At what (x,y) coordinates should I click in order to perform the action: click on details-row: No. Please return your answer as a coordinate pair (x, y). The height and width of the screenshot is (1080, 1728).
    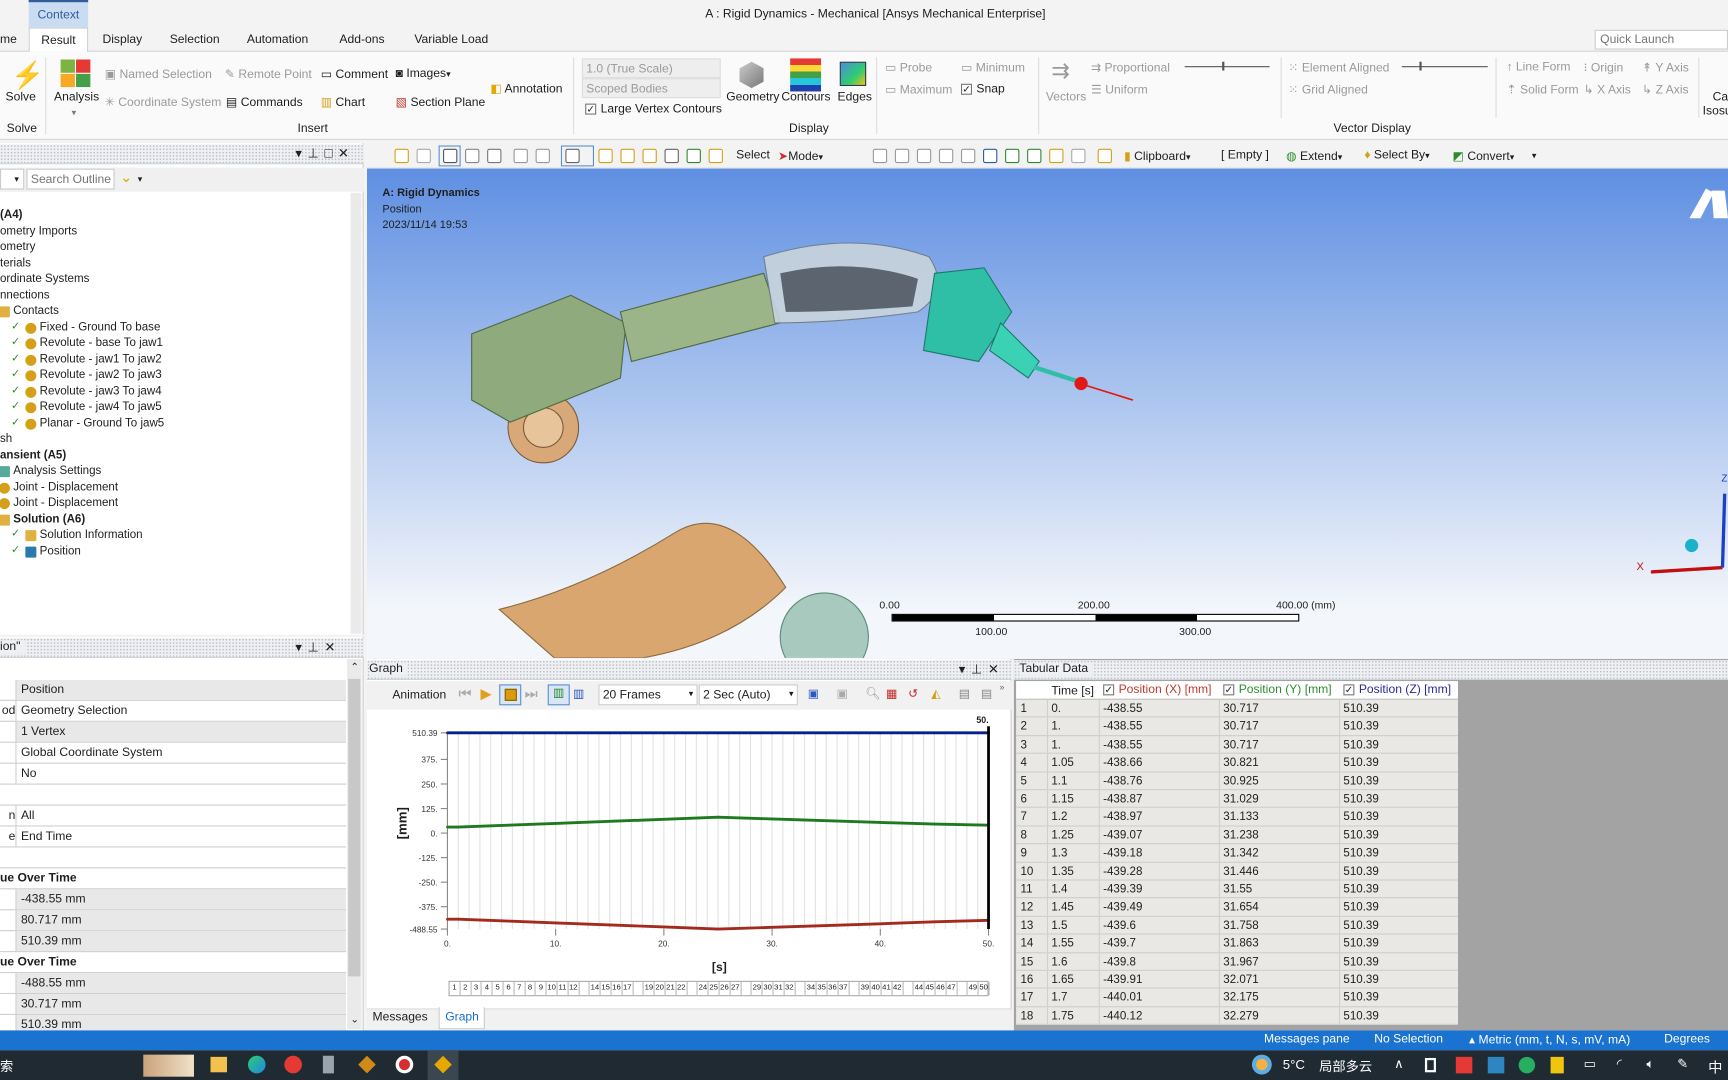
    Looking at the image, I should click on (173, 774).